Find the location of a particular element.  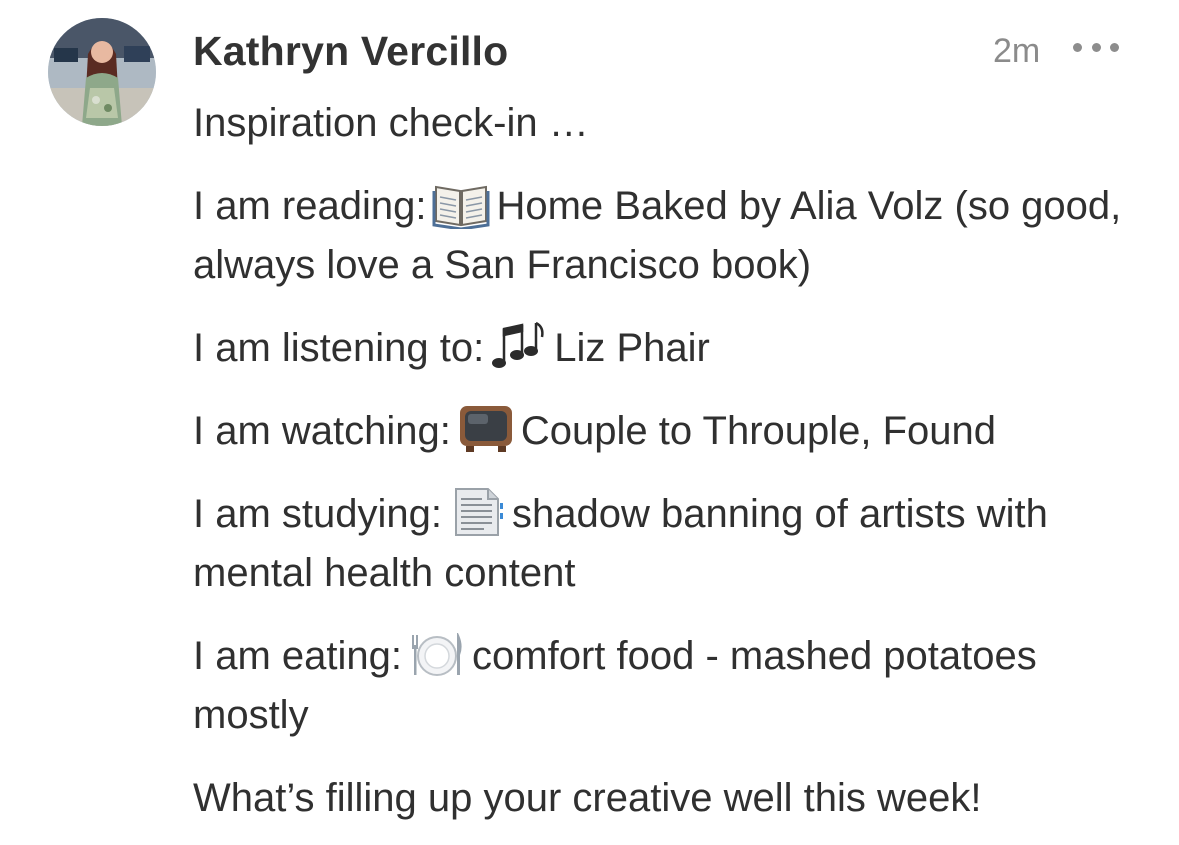

post-line-watching: I am watching: Couple to Throuple, Found is located at coordinates (673, 431).